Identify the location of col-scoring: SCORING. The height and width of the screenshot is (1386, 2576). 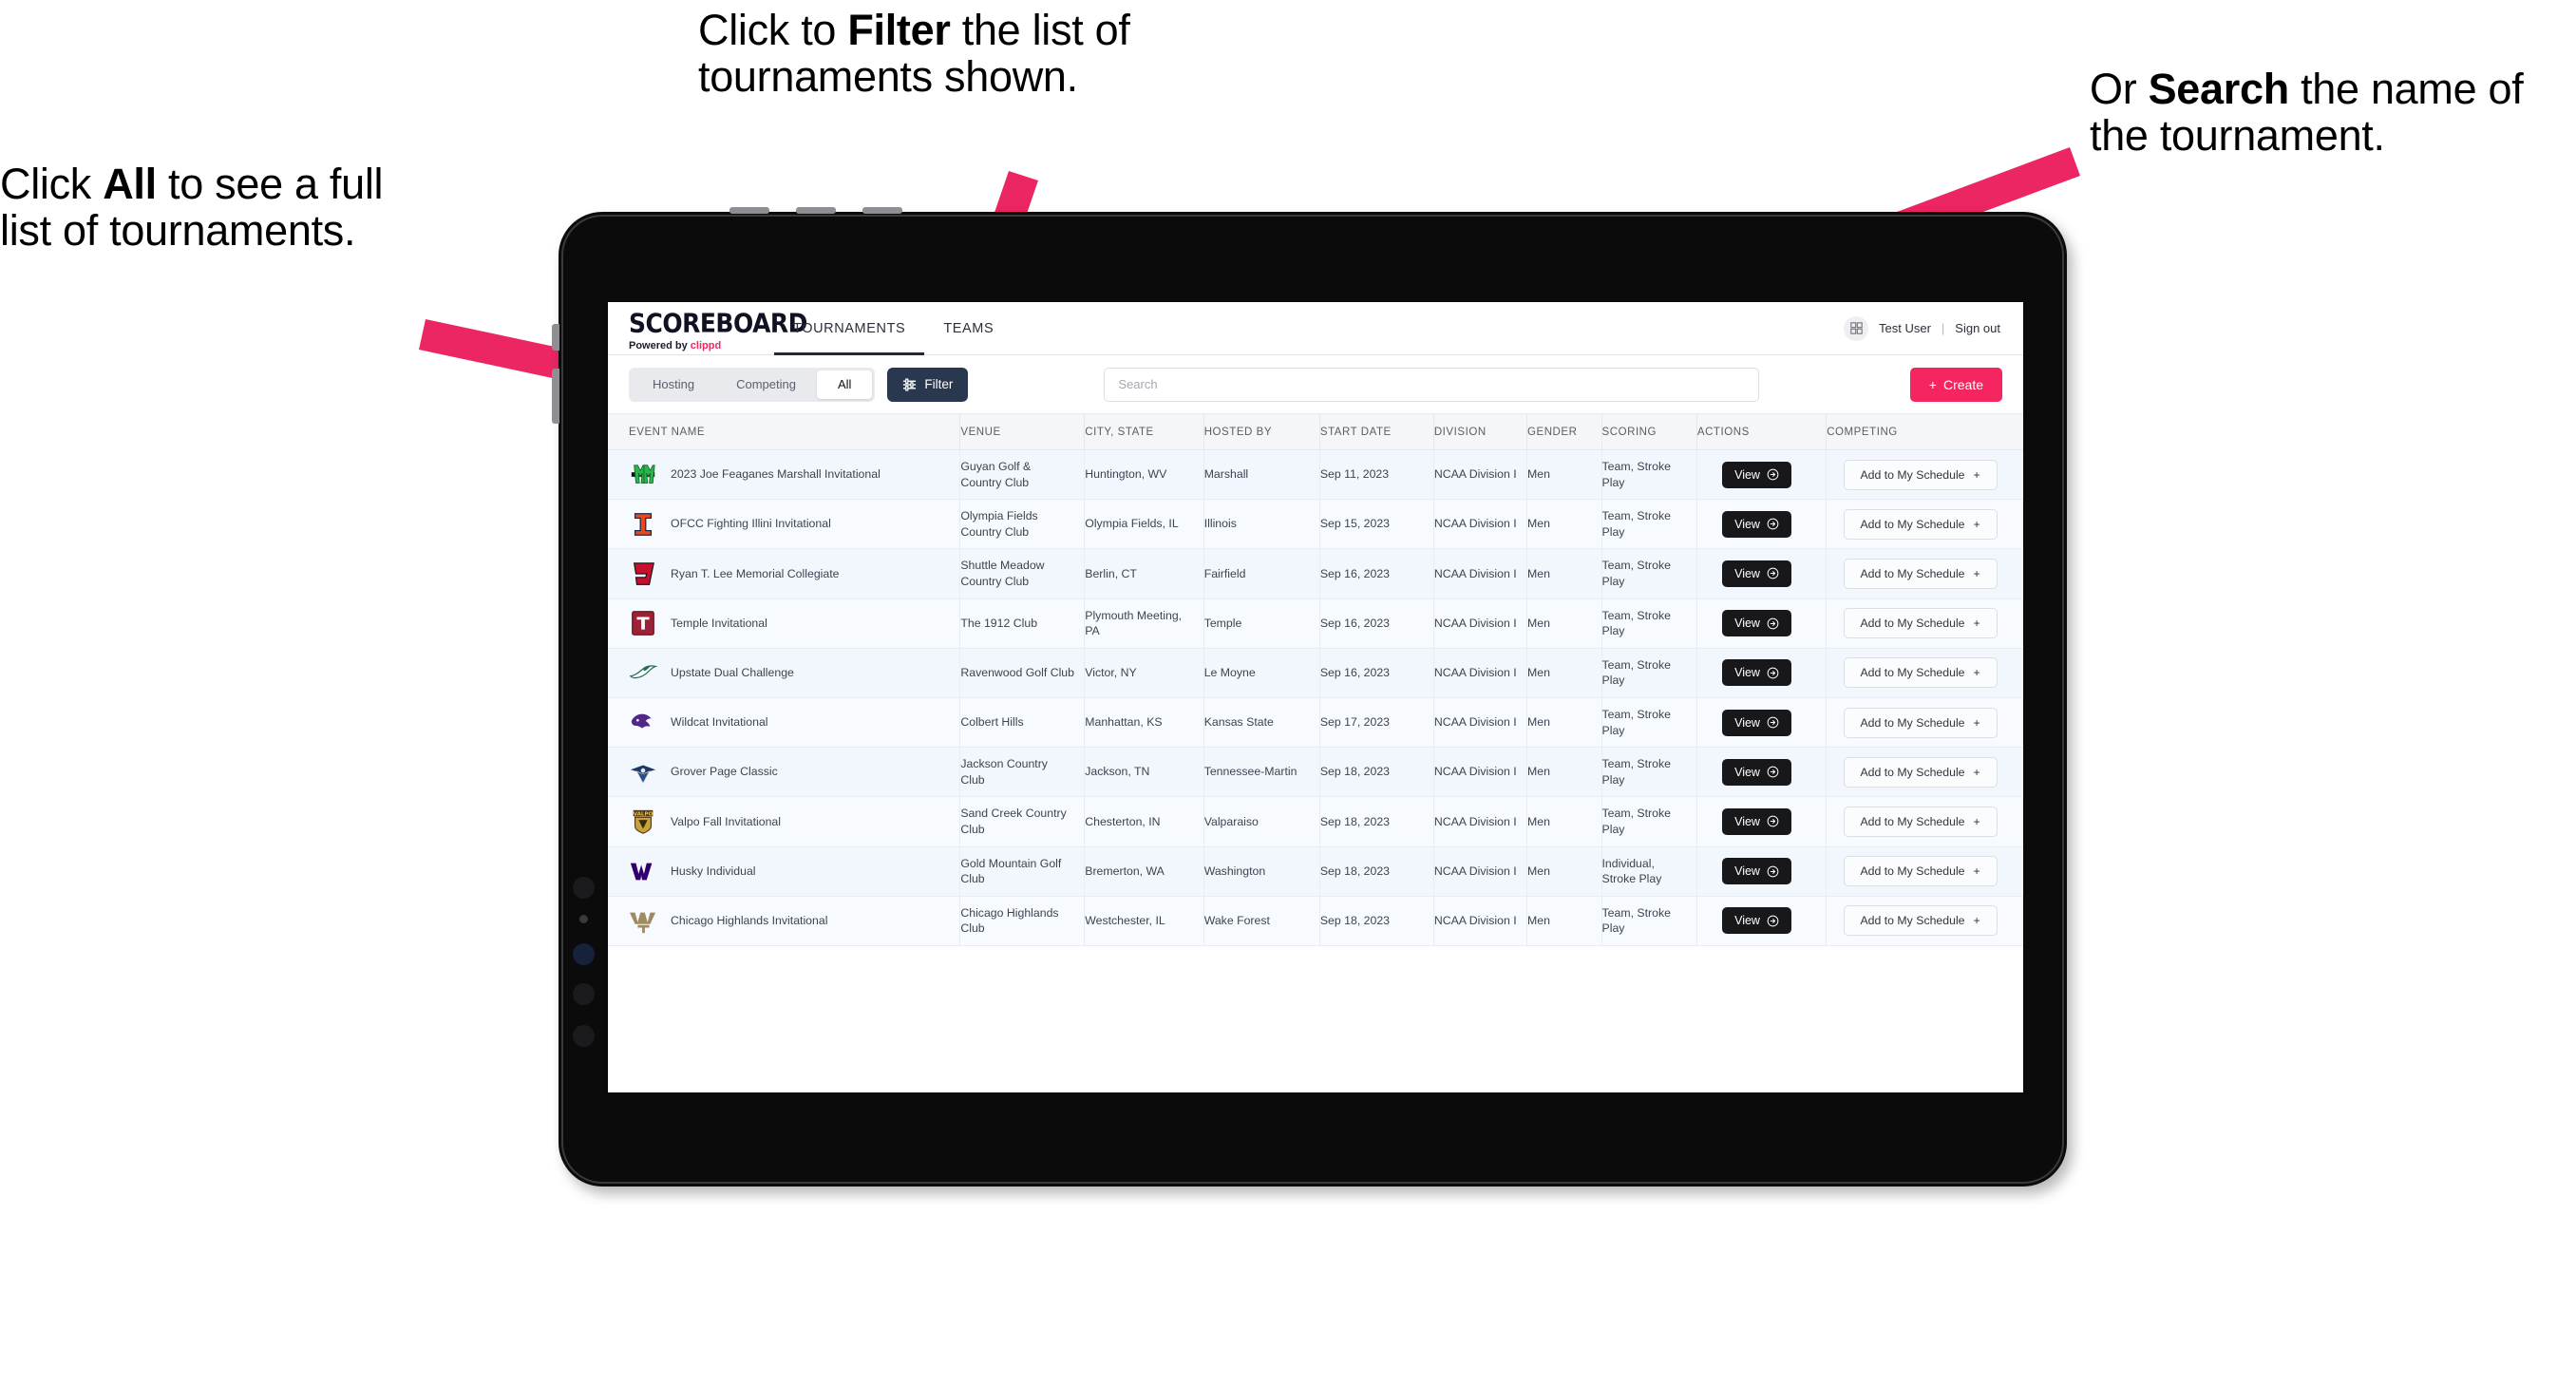
(1649, 432).